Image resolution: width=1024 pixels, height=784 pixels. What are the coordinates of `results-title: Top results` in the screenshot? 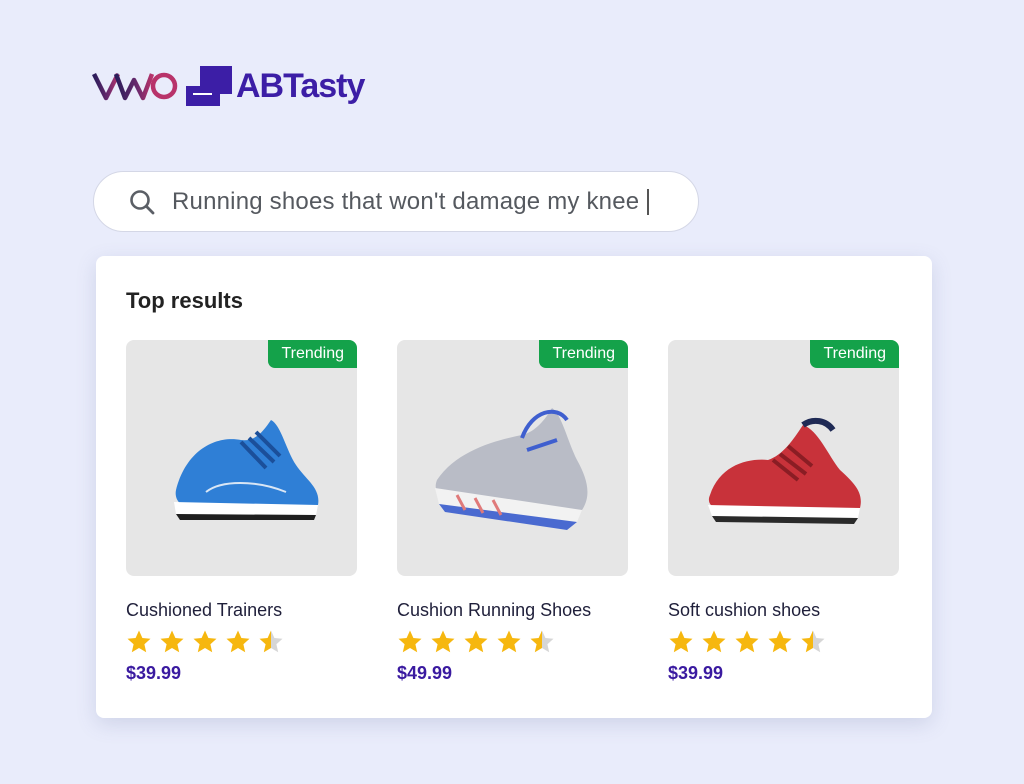 It's located at (184, 300).